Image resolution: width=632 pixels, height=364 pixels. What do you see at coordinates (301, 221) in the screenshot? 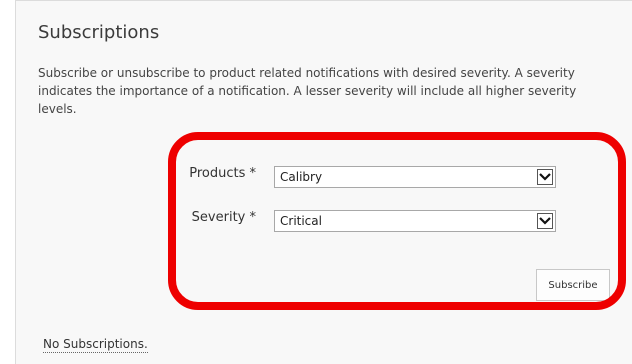
I see `severity-selected-value: Critical` at bounding box center [301, 221].